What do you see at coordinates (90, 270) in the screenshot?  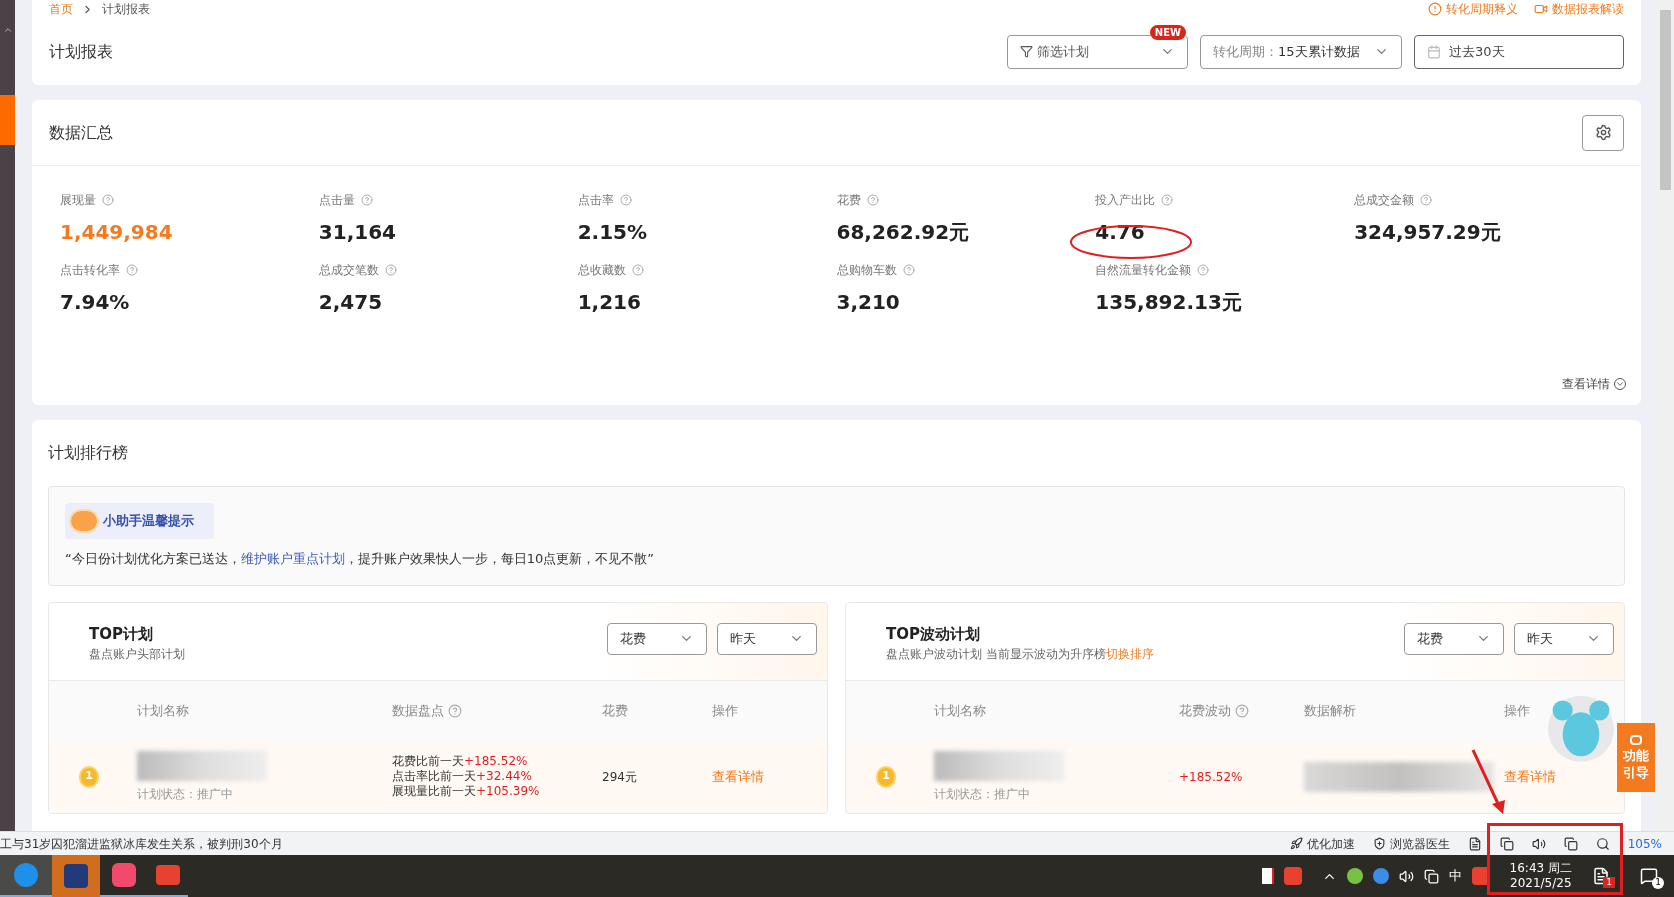 I see `metric-label: 点击转化率` at bounding box center [90, 270].